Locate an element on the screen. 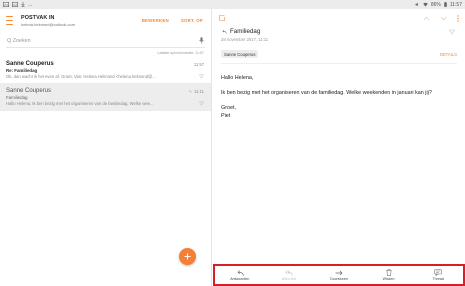 This screenshot has width=465, height=286. reply-all-icon is located at coordinates (289, 272).